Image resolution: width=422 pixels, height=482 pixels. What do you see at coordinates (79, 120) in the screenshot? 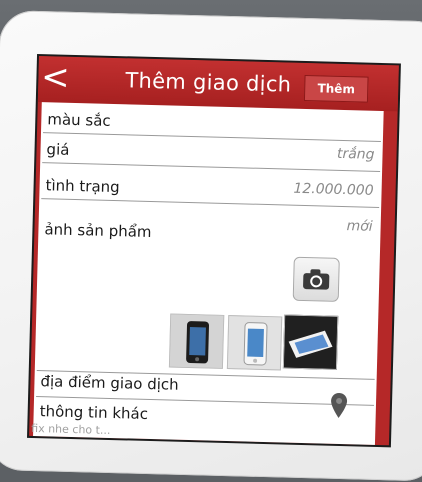
I see `color-label: màu sắc` at bounding box center [79, 120].